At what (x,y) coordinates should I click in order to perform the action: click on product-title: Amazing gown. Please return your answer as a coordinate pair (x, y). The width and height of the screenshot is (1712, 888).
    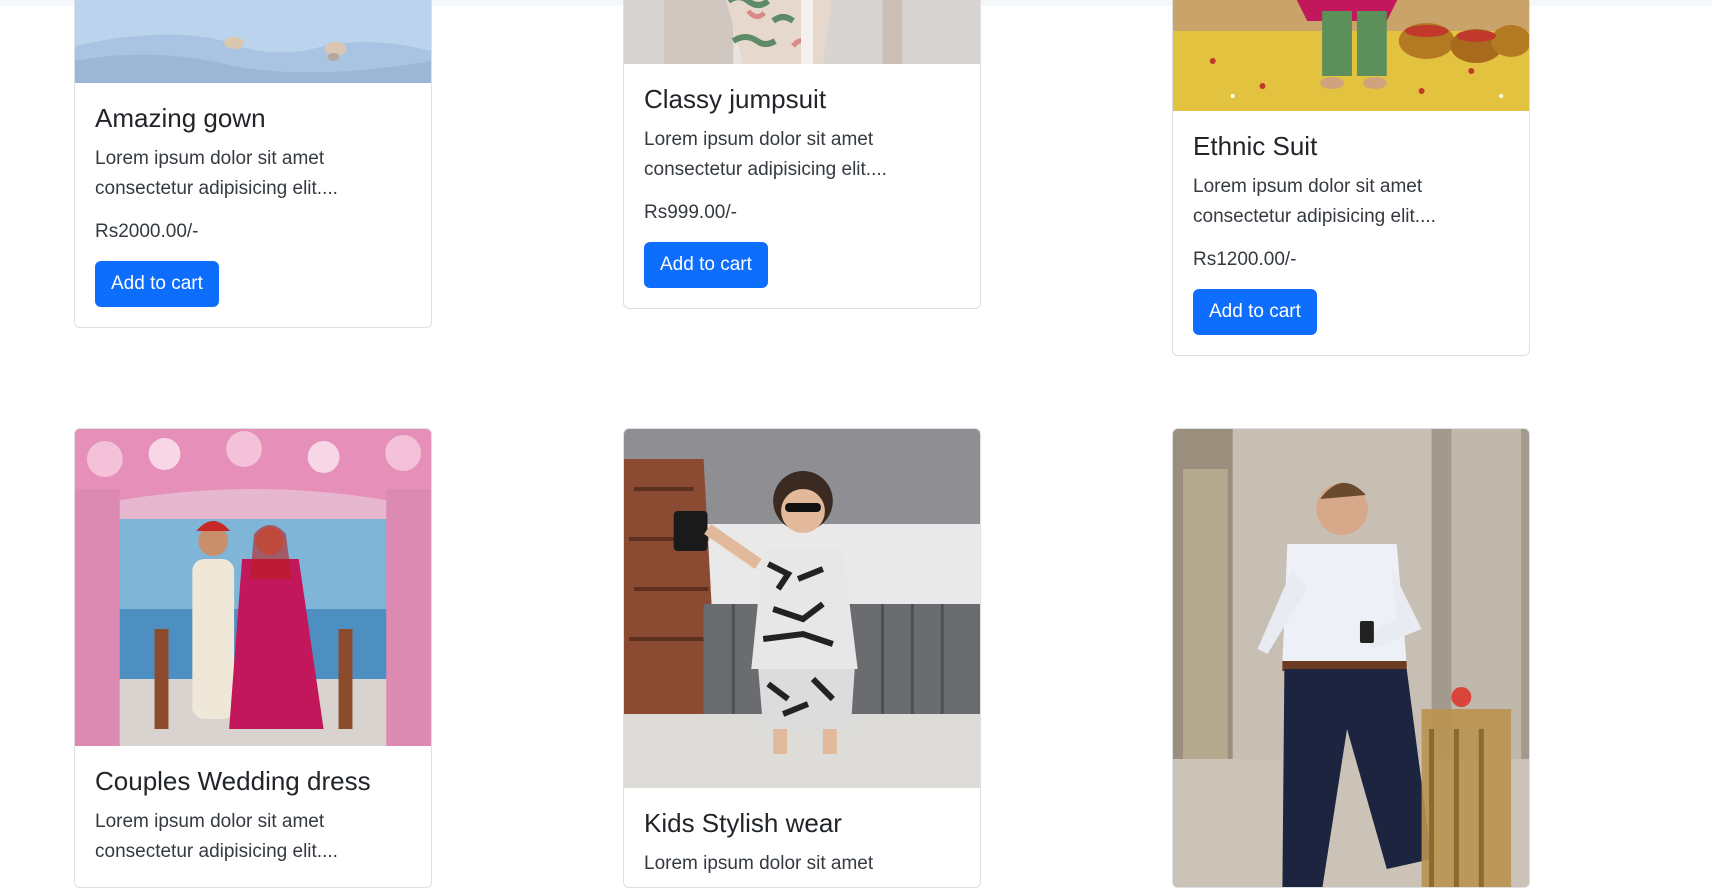
    Looking at the image, I should click on (180, 118).